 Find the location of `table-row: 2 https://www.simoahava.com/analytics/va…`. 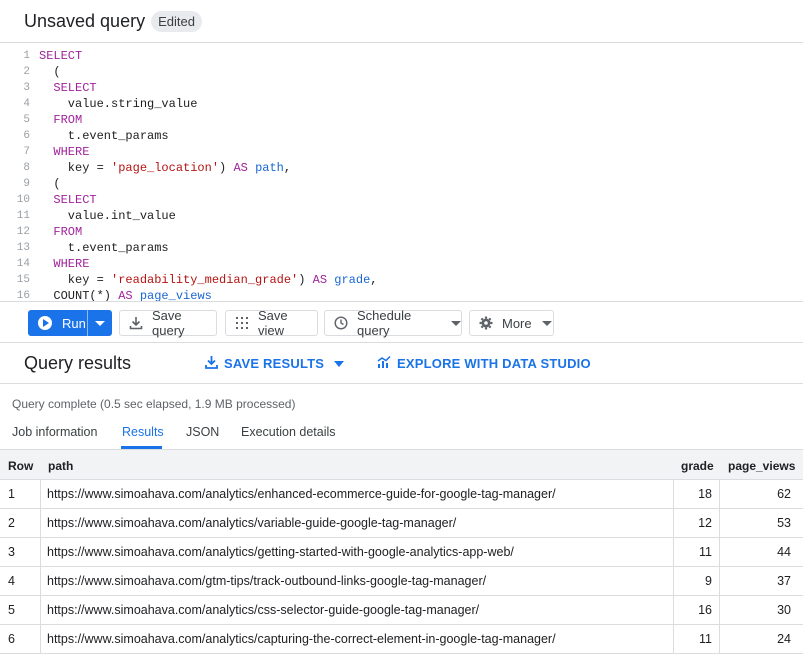

table-row: 2 https://www.simoahava.com/analytics/va… is located at coordinates (401, 523).